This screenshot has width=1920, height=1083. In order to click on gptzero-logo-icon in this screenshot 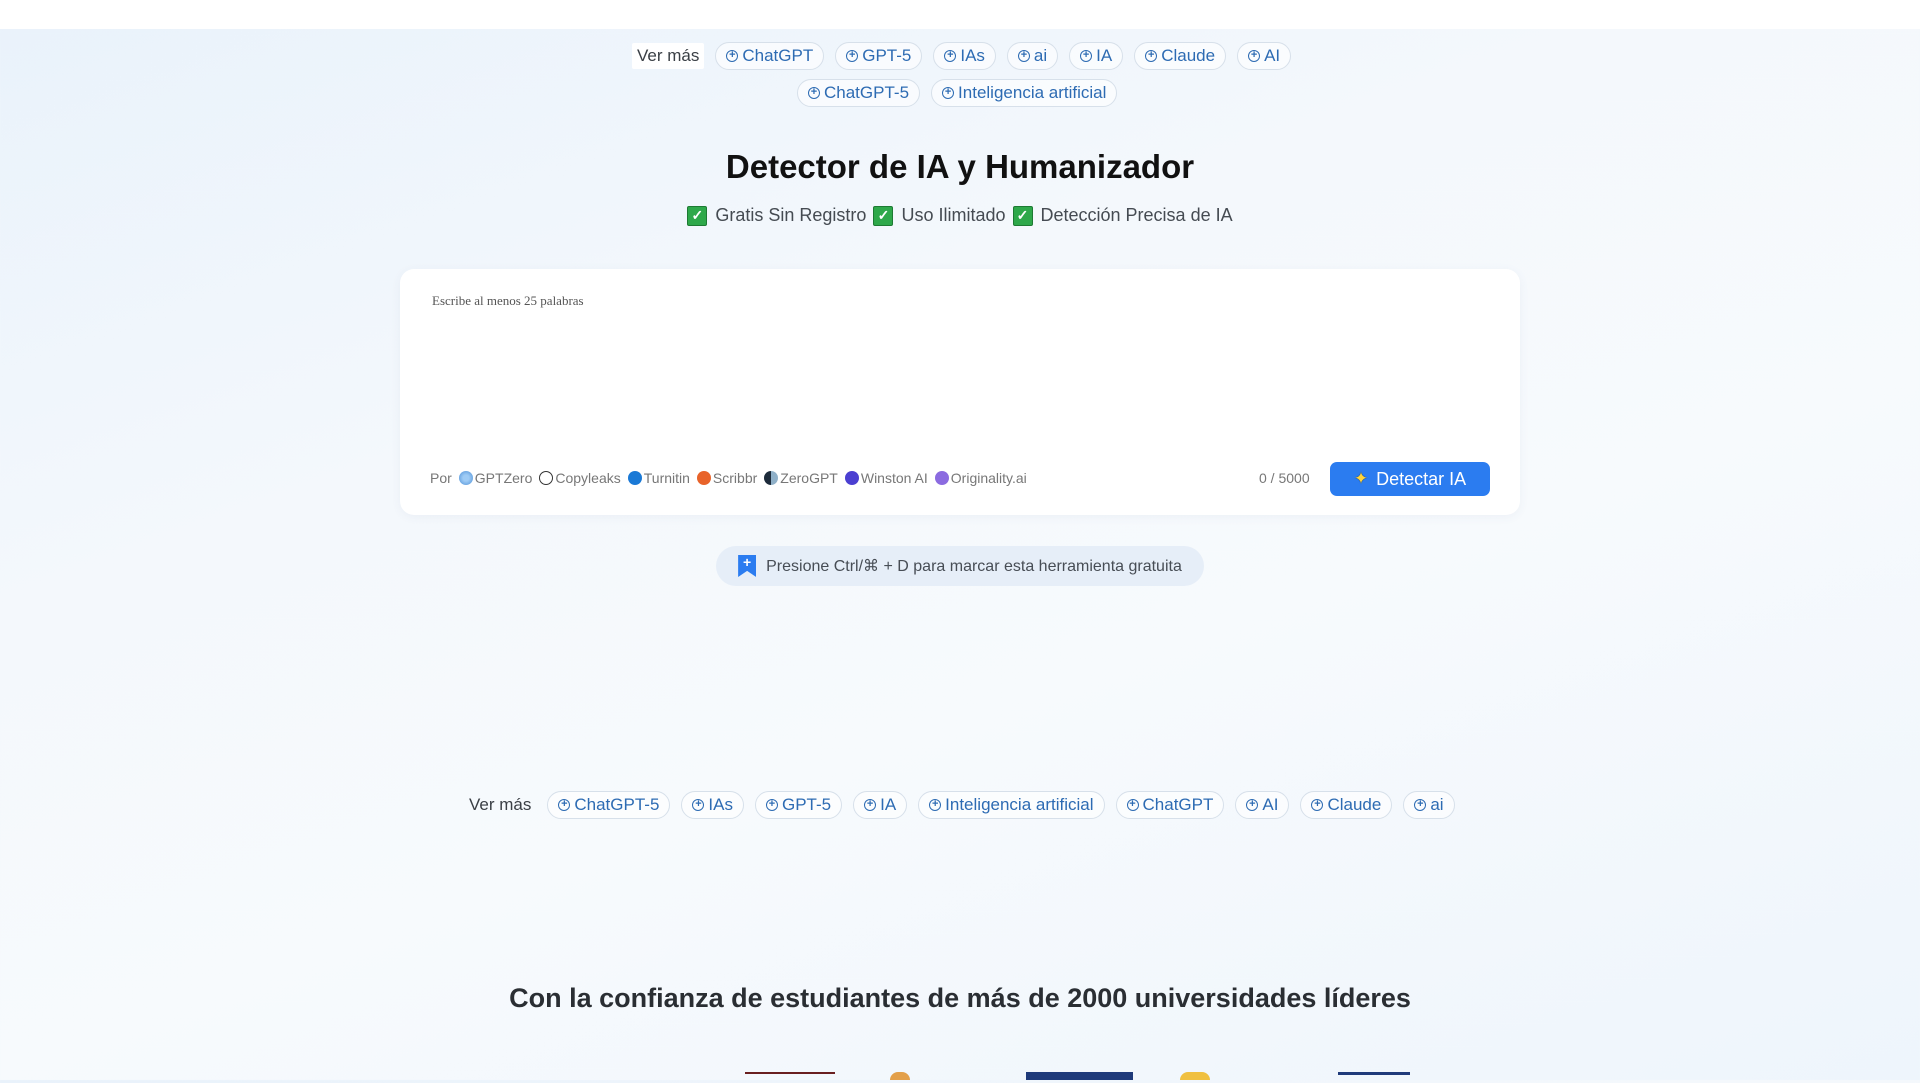, I will do `click(465, 478)`.